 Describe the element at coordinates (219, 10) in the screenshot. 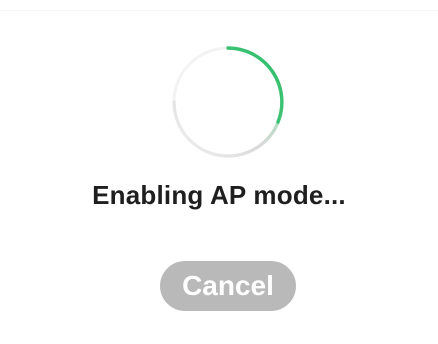

I see `top-divider` at that location.